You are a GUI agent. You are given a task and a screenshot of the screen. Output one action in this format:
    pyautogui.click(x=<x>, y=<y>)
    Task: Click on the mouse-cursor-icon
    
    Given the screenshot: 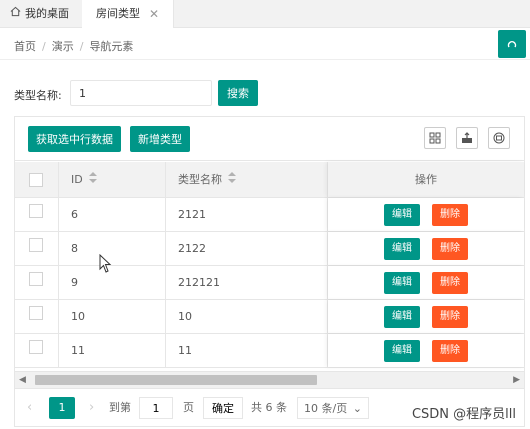 What is the action you would take?
    pyautogui.click(x=106, y=265)
    